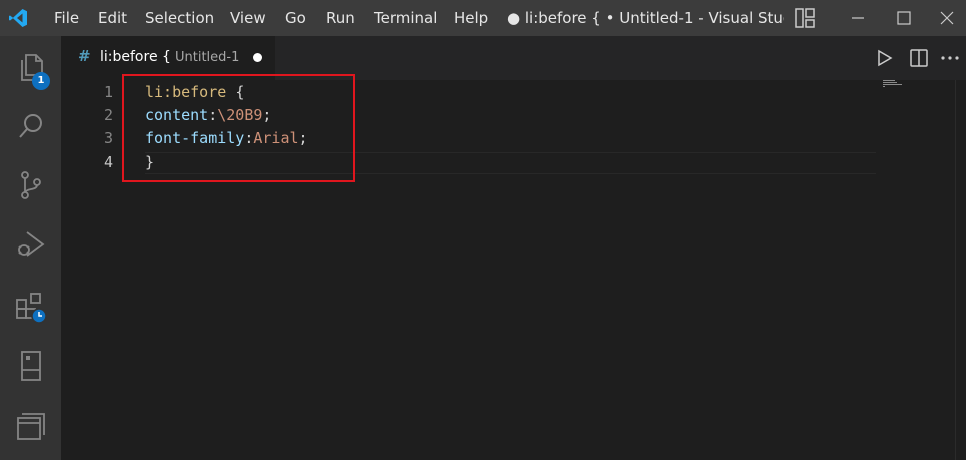 The height and width of the screenshot is (460, 966). What do you see at coordinates (238, 128) in the screenshot?
I see `annotation-highlight-box` at bounding box center [238, 128].